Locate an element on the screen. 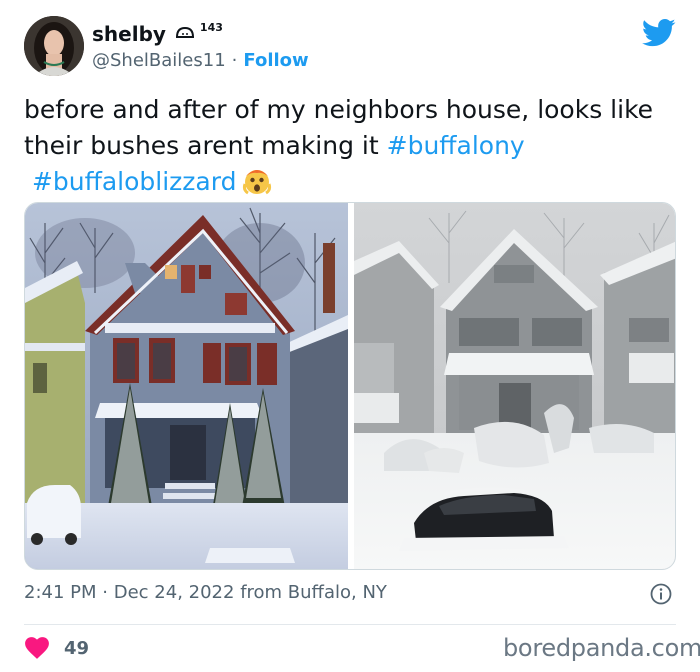  tweet-meta: 2:41 PM · Dec 24, 2022 from Buffalo, NY is located at coordinates (205, 592).